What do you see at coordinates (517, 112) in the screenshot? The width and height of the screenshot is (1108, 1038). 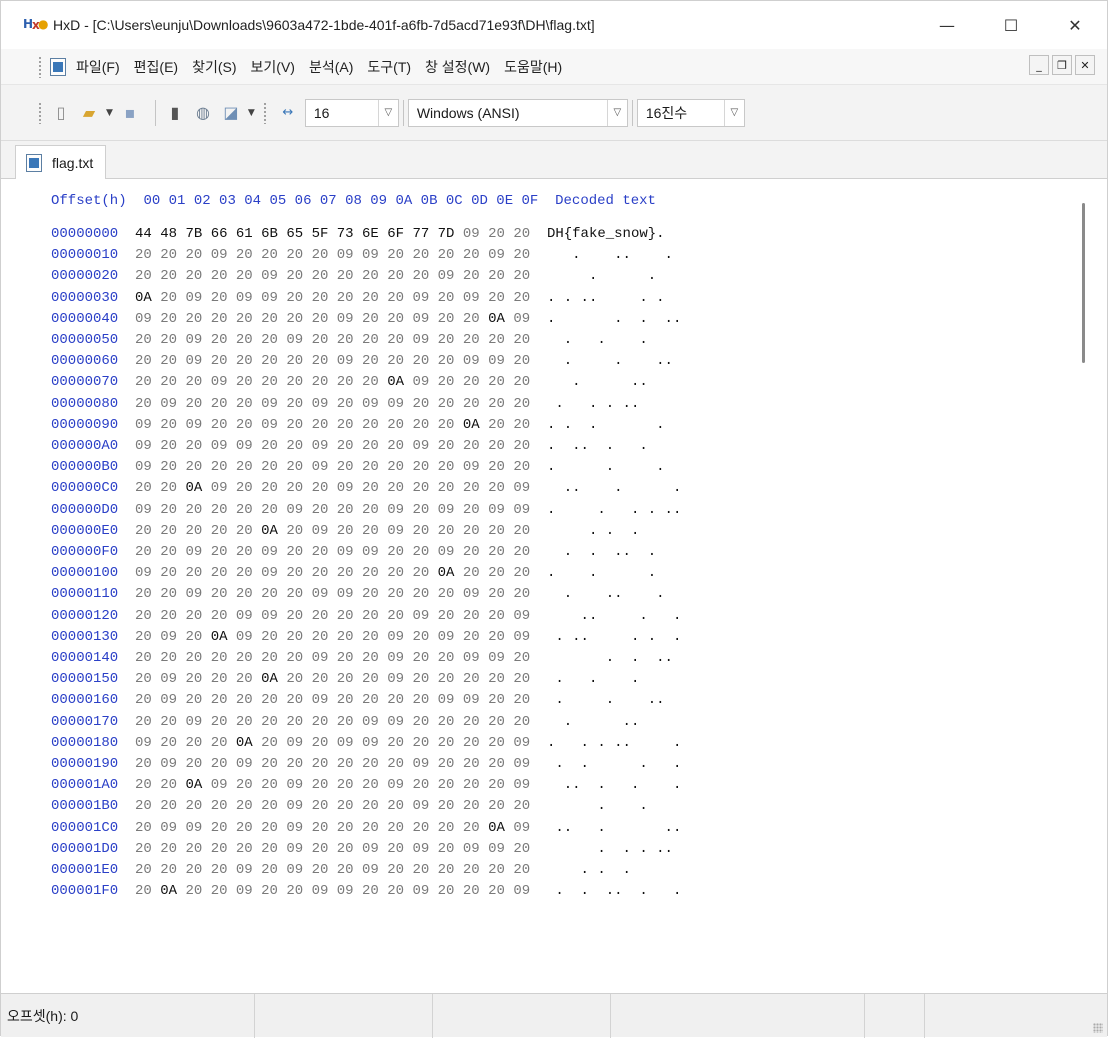 I see `encoding-select: Windows (ANSI) ▽` at bounding box center [517, 112].